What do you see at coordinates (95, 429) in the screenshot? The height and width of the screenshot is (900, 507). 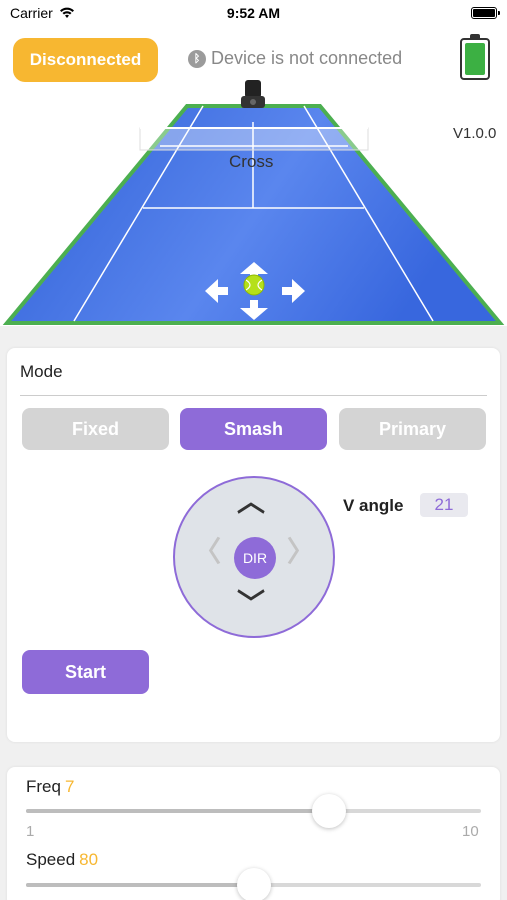 I see `mode-fixed-button: Fixed` at bounding box center [95, 429].